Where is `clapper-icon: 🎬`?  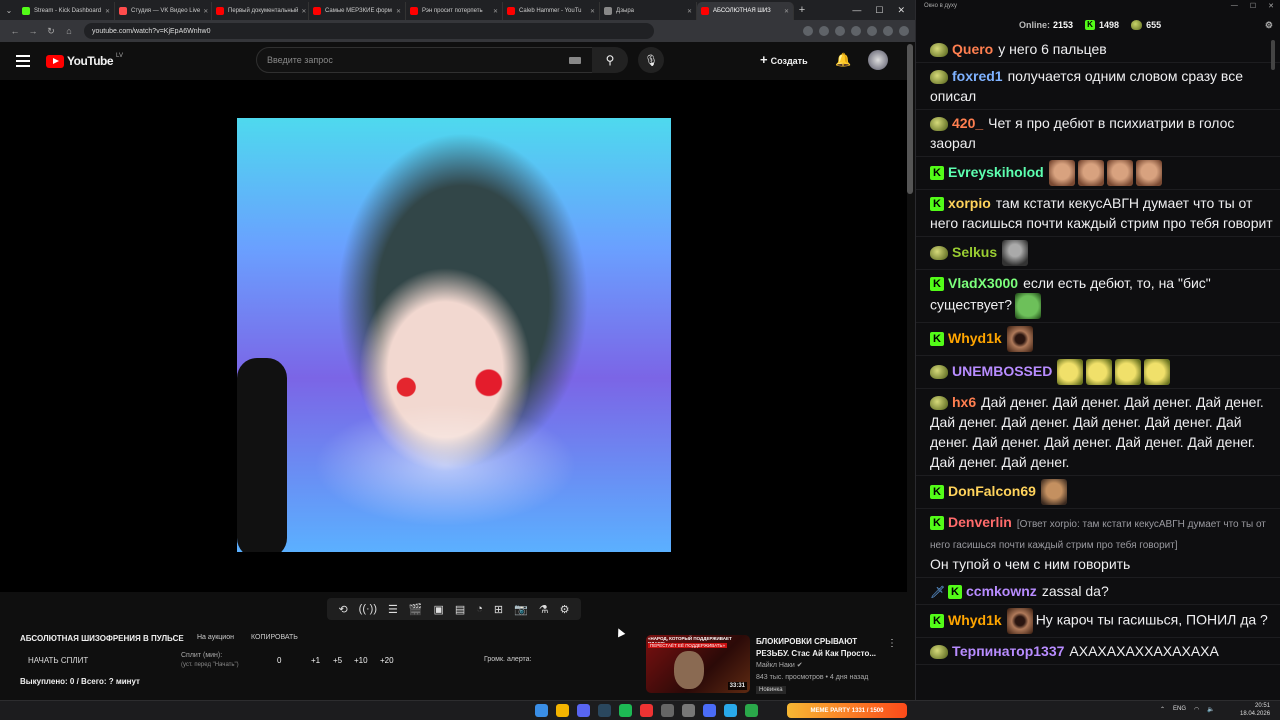
clapper-icon: 🎬 is located at coordinates (416, 609).